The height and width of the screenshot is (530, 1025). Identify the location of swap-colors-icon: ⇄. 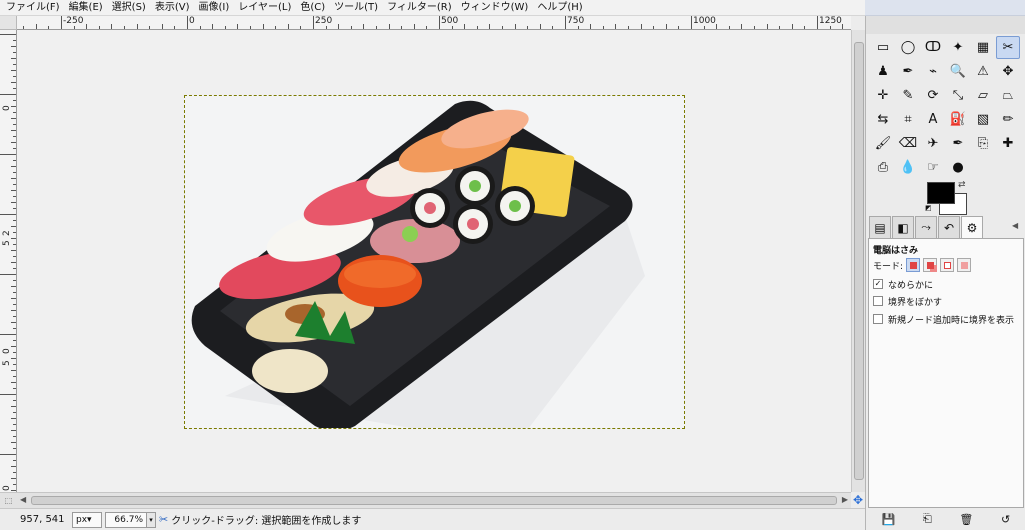
(962, 185).